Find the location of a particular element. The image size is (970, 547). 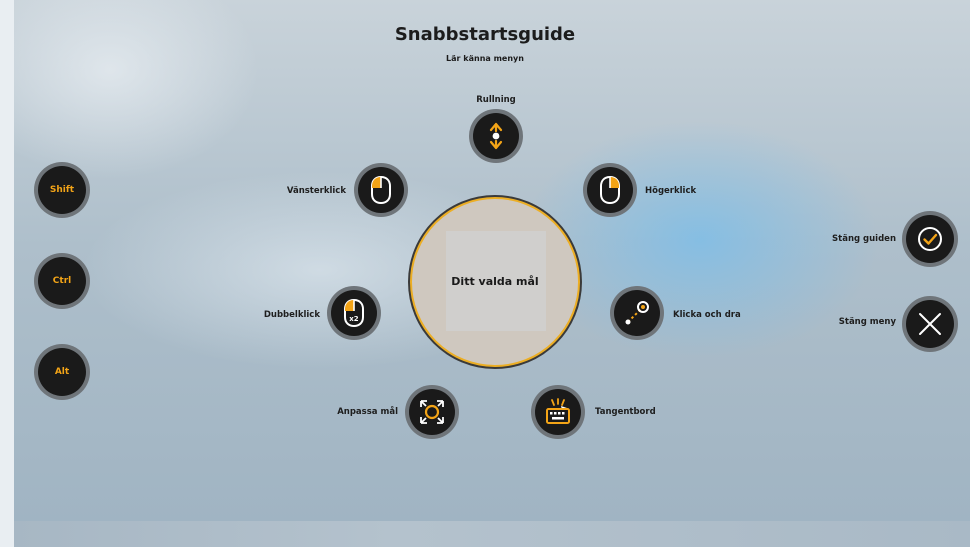

mouse-right-click-icon is located at coordinates (610, 190).